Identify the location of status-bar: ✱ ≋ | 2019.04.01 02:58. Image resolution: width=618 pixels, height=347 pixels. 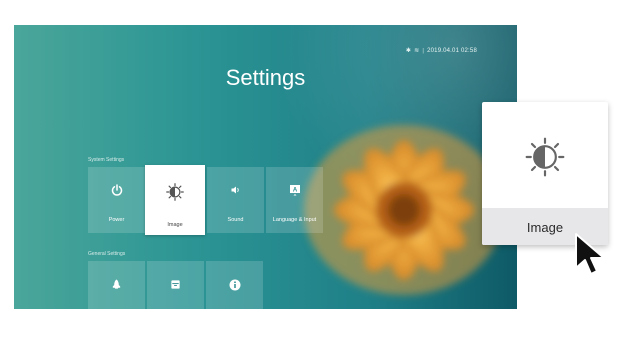
(441, 51).